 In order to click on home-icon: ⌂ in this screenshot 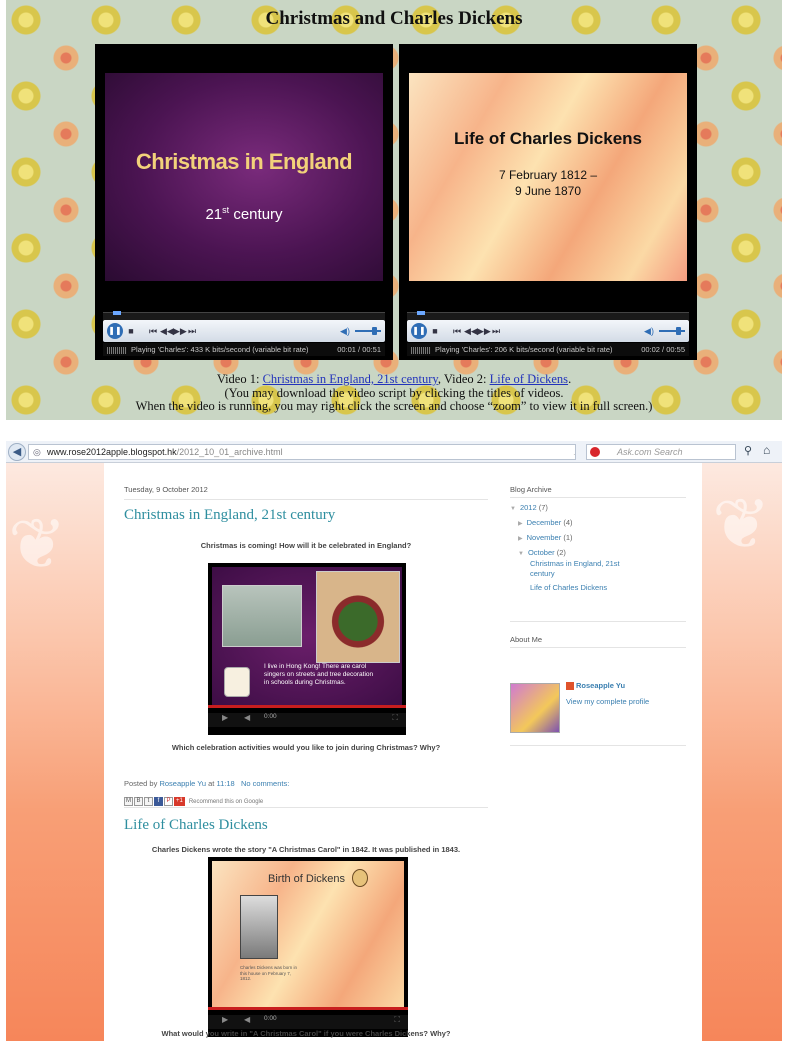, I will do `click(766, 450)`.